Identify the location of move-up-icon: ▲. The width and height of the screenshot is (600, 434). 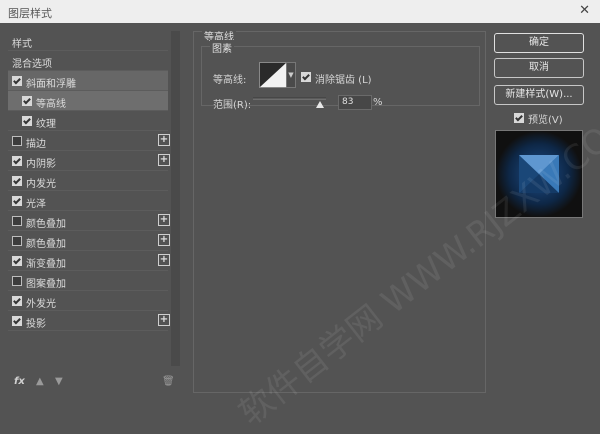
(40, 381).